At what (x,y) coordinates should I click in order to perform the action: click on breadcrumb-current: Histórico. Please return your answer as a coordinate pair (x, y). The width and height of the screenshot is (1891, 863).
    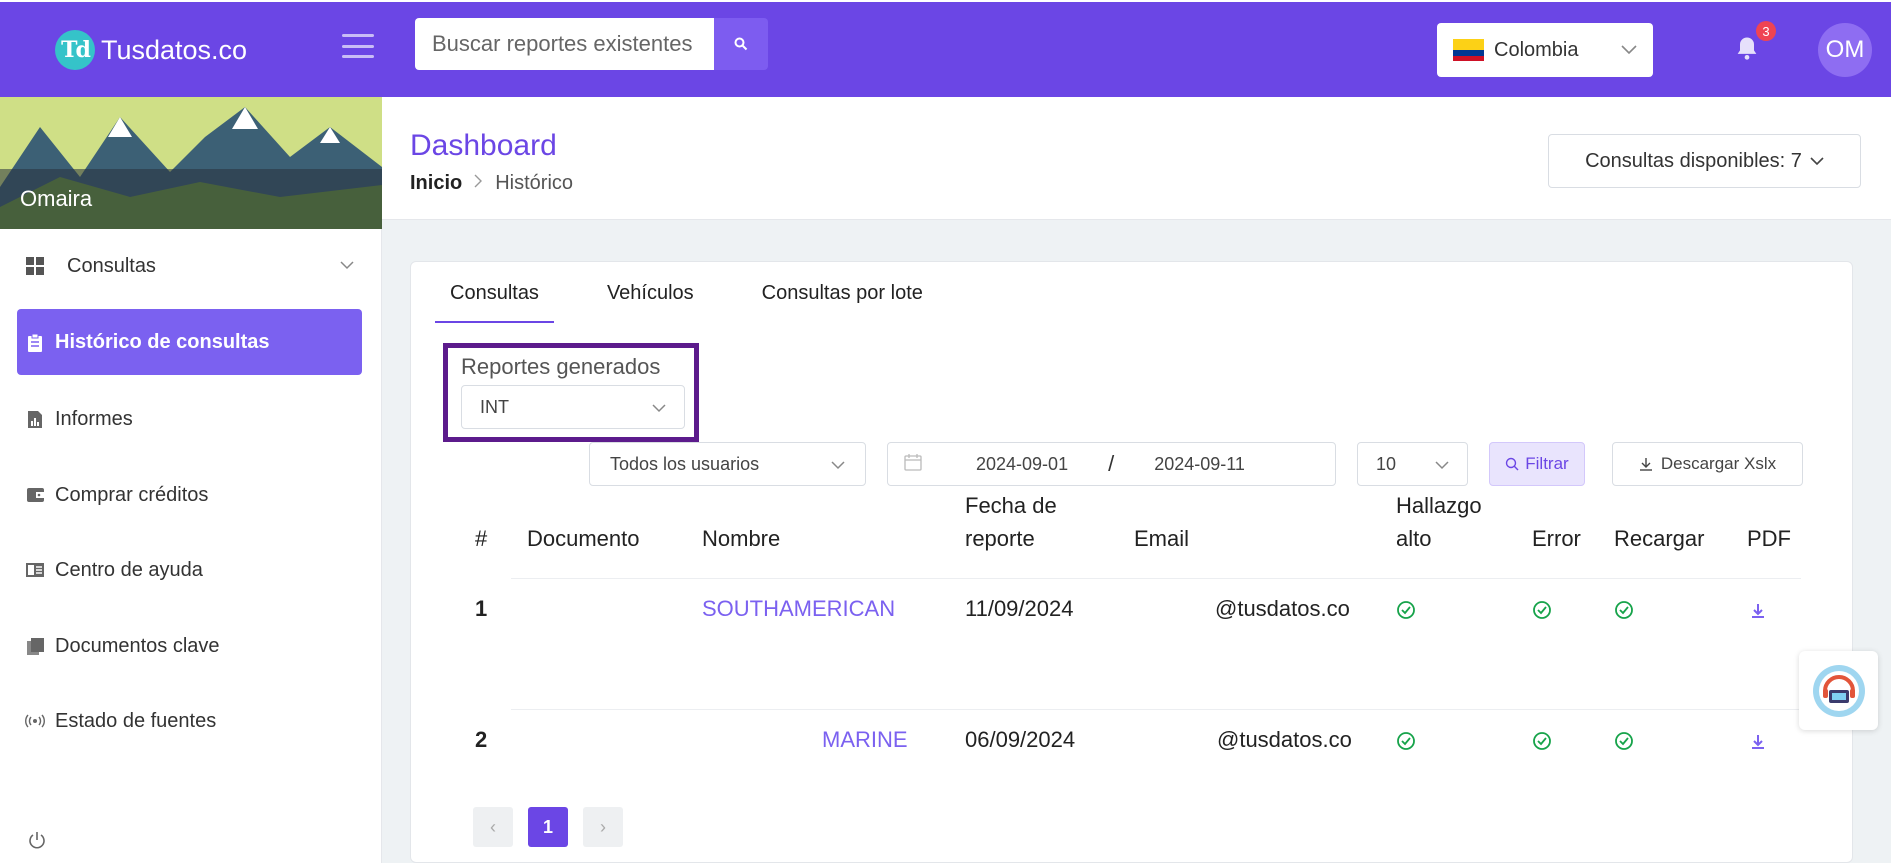
    Looking at the image, I should click on (534, 183).